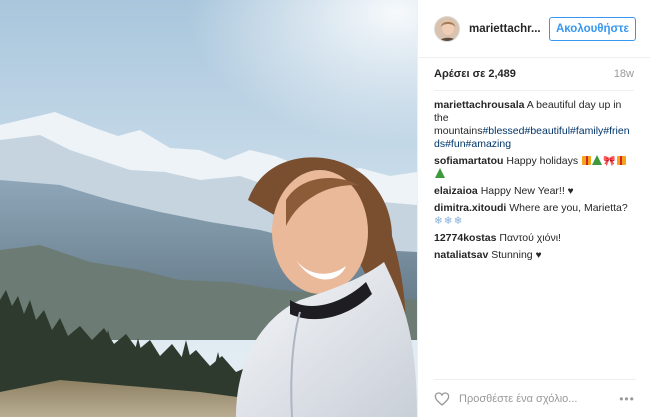  I want to click on caption-username: mariettachrousala, so click(479, 105).